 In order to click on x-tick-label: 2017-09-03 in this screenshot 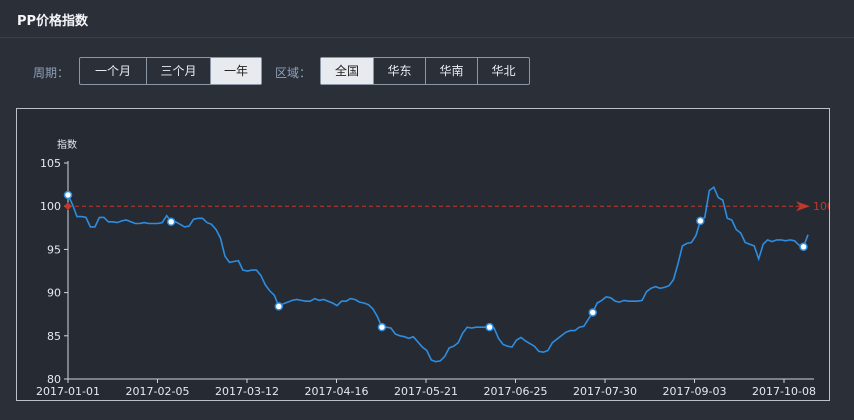, I will do `click(695, 391)`.